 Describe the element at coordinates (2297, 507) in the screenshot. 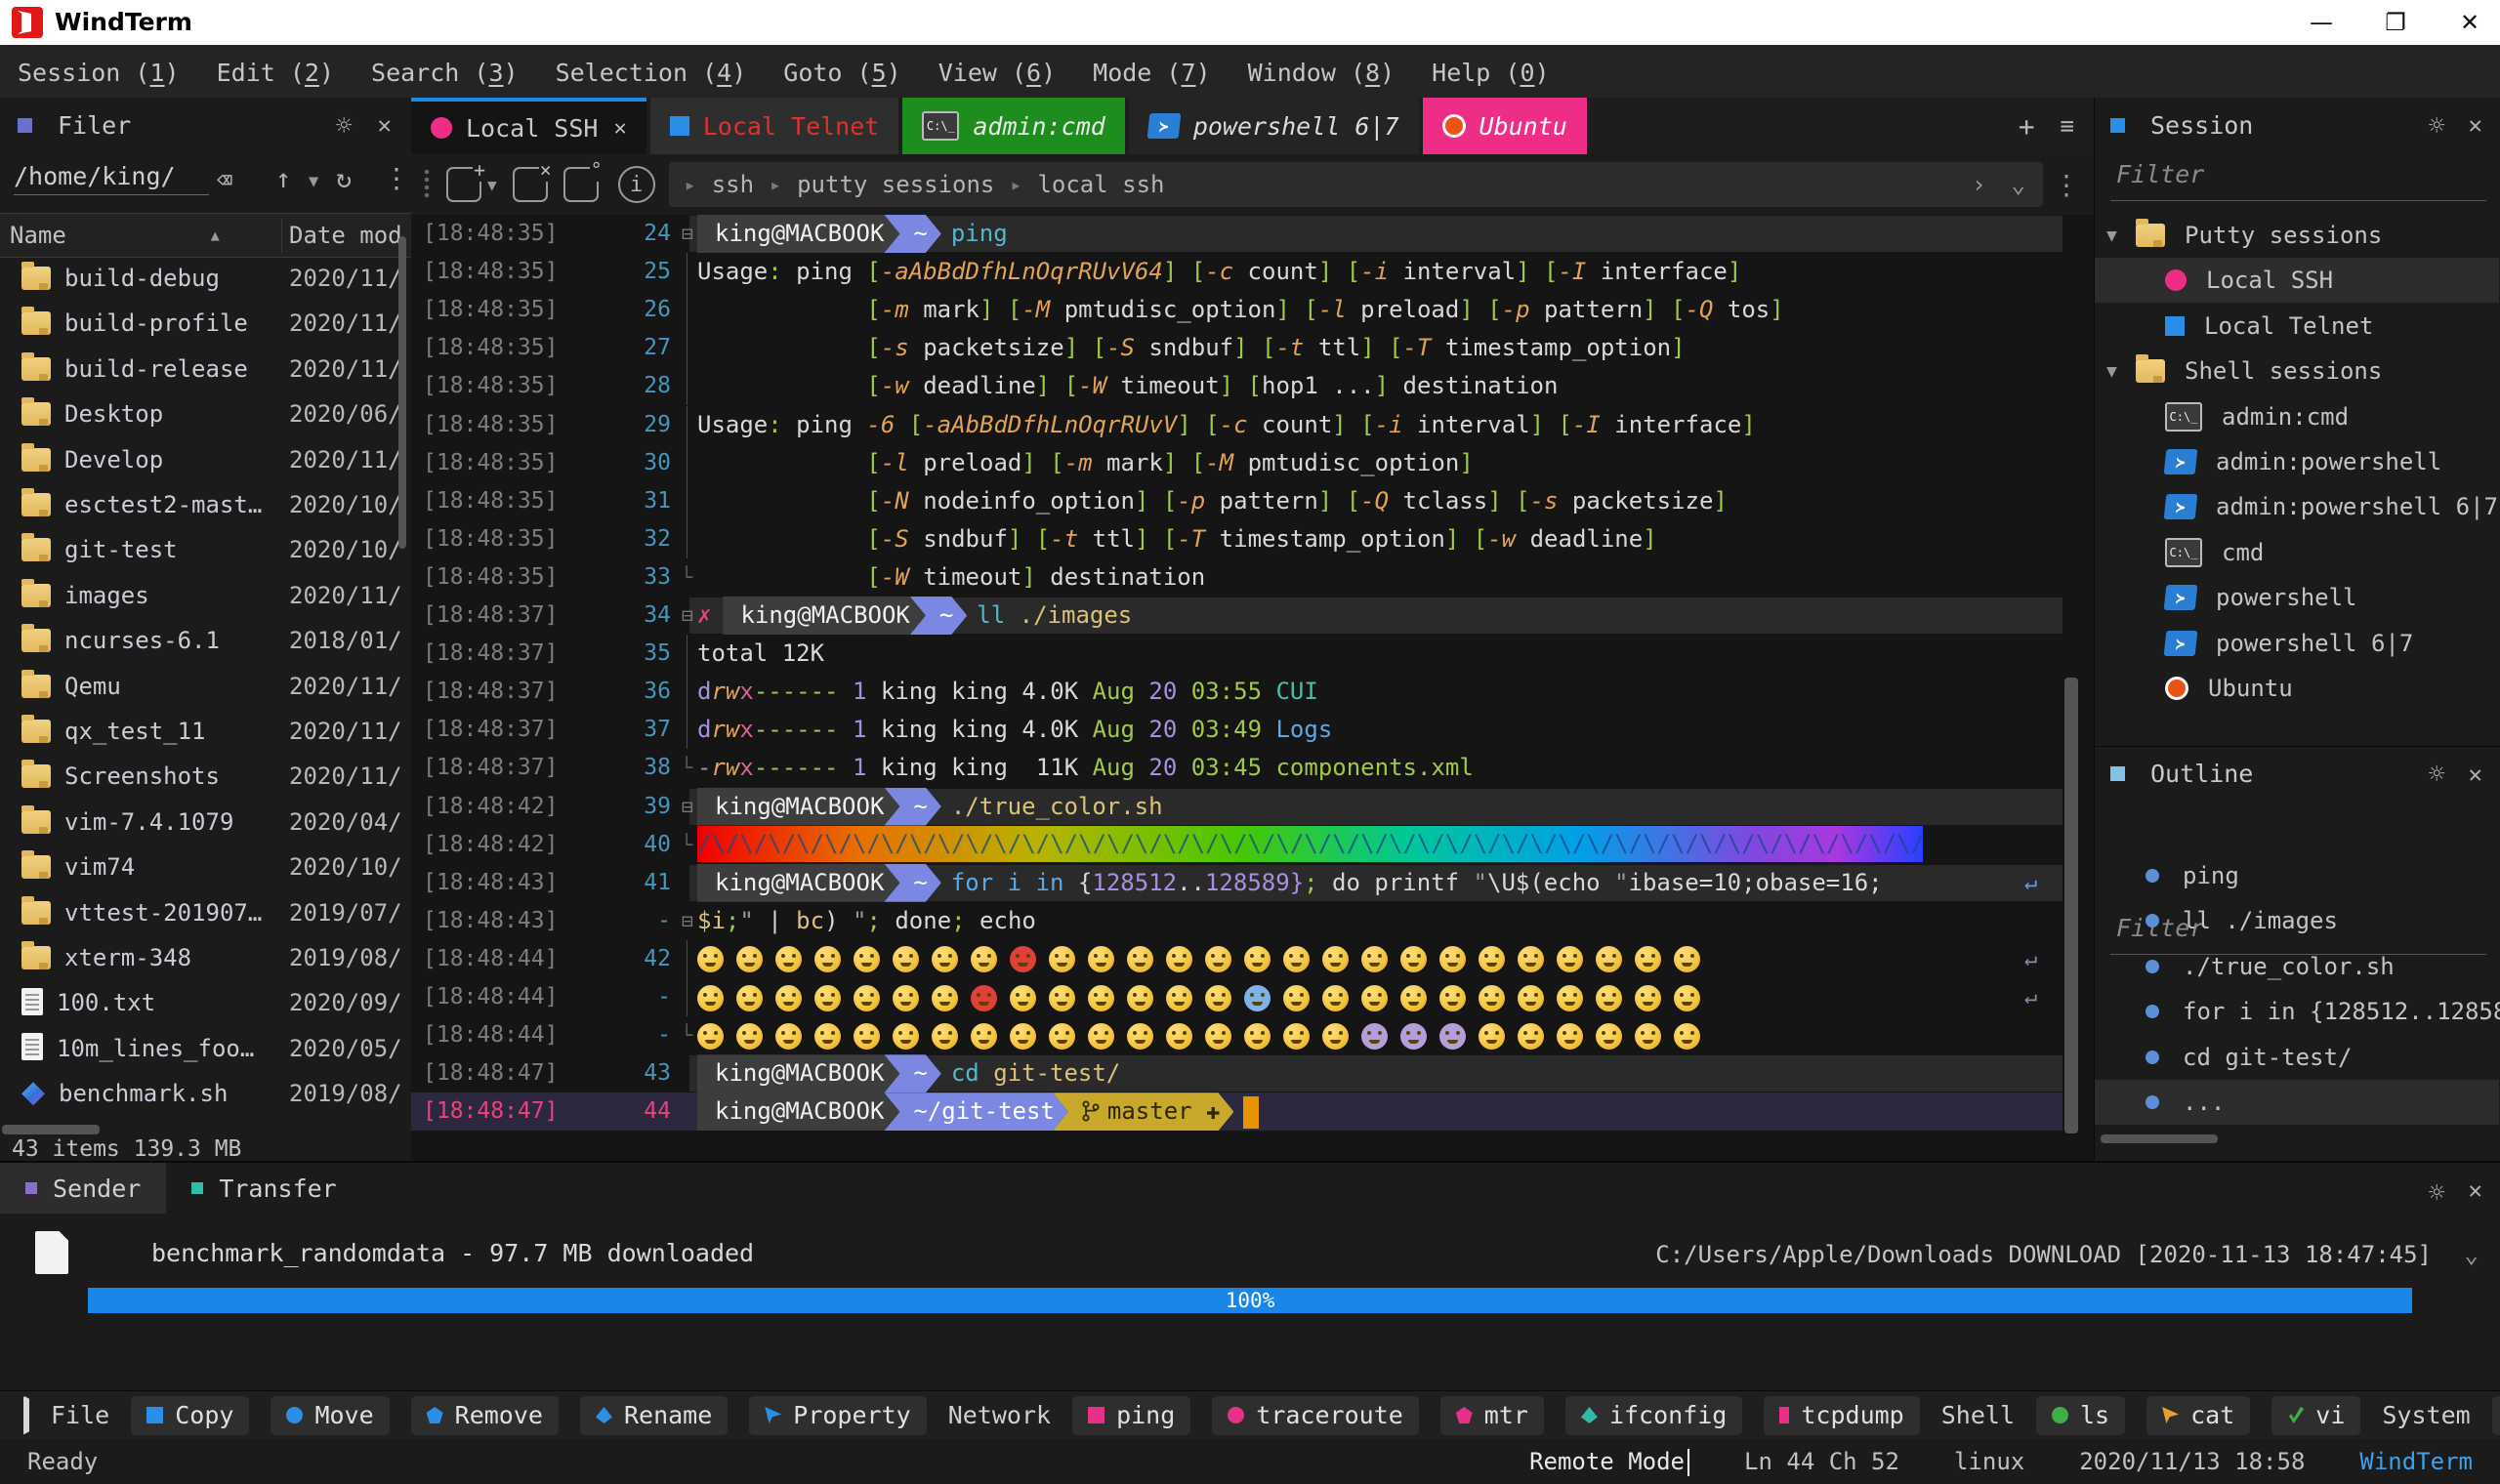

I see `session-item-admin-powershell-6-7: ≻ admin:powershell 6|7` at that location.